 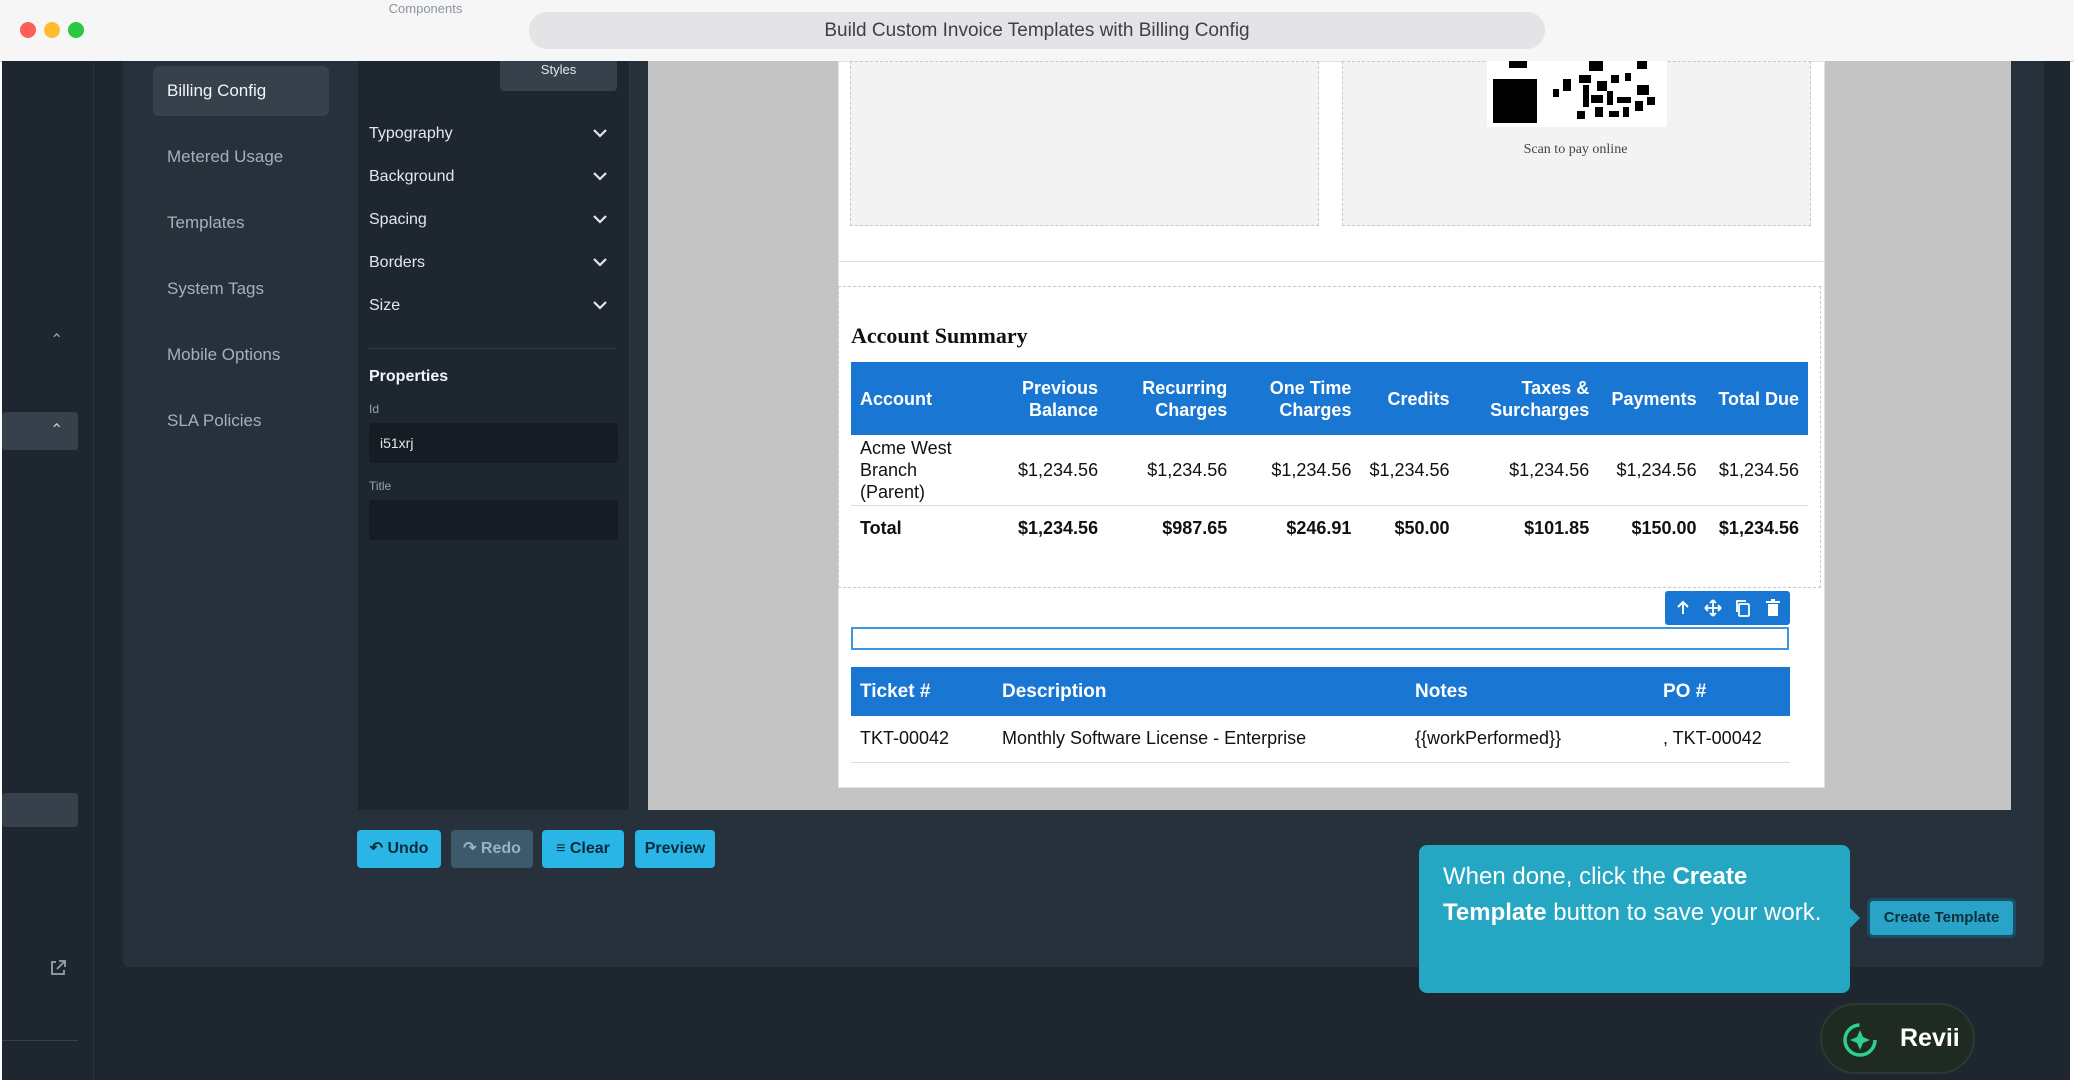 What do you see at coordinates (1743, 608) in the screenshot?
I see `copy-icon` at bounding box center [1743, 608].